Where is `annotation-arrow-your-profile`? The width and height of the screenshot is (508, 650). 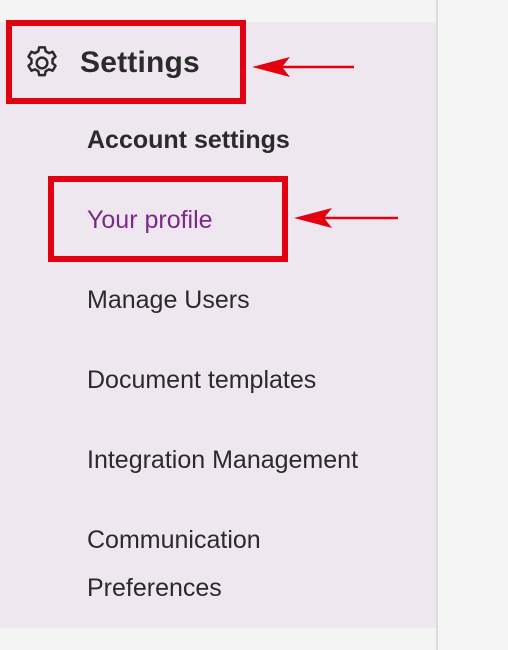
annotation-arrow-your-profile is located at coordinates (346, 218).